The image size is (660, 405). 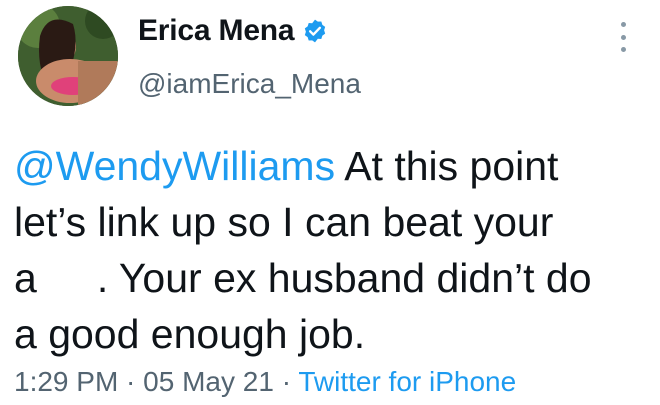 I want to click on tweet-line-4: a good enough job., so click(x=190, y=334).